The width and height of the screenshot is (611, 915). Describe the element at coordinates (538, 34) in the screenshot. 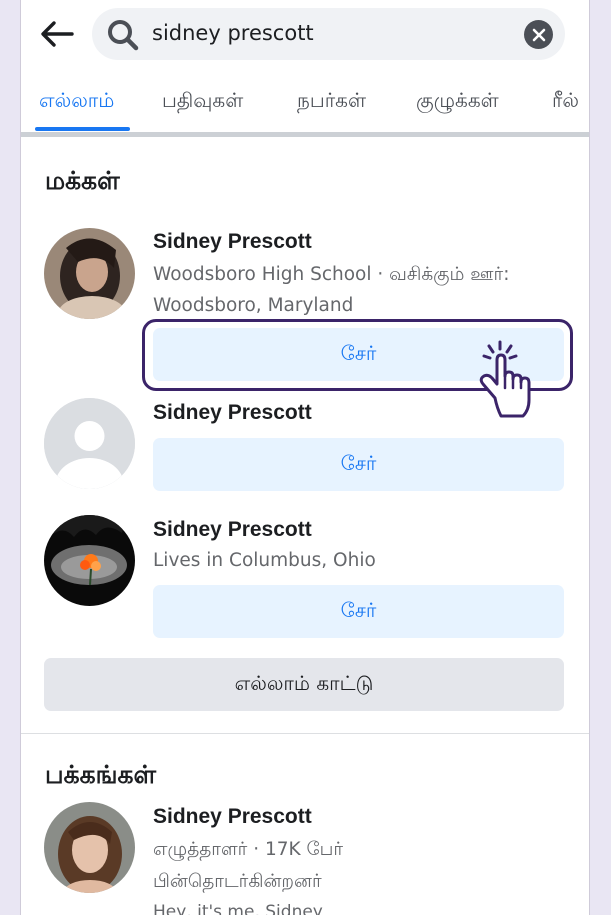

I see `clear-search-icon` at that location.